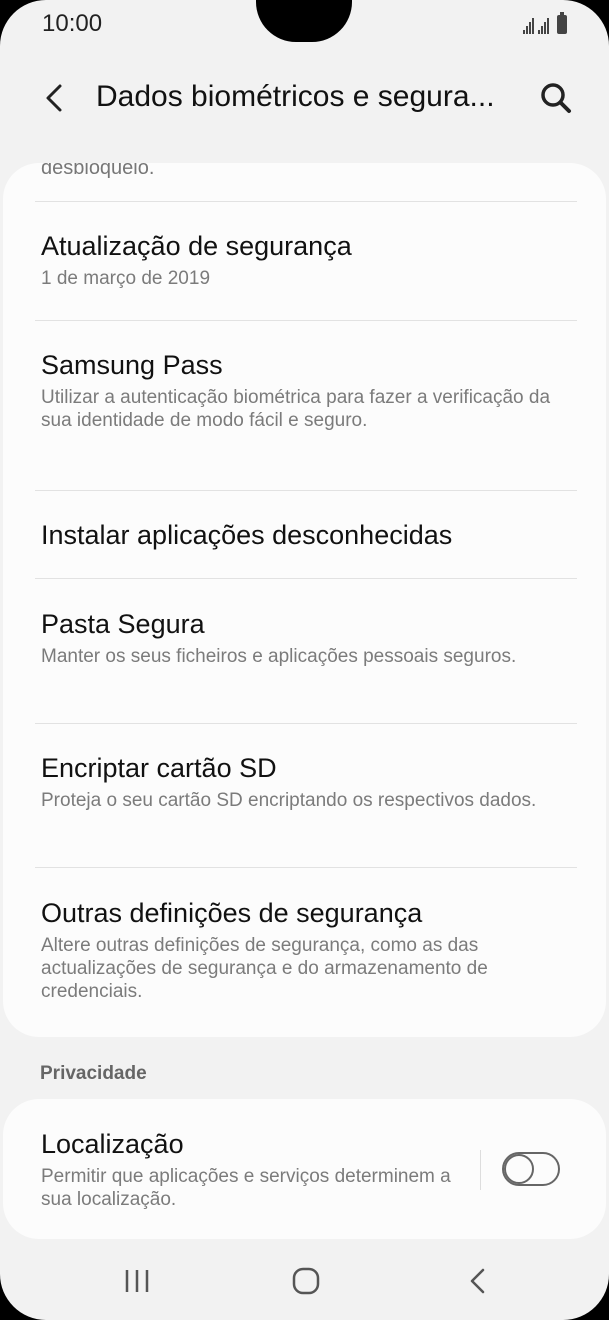 This screenshot has height=1320, width=609. Describe the element at coordinates (519, 1169) in the screenshot. I see `toggle-knob` at that location.